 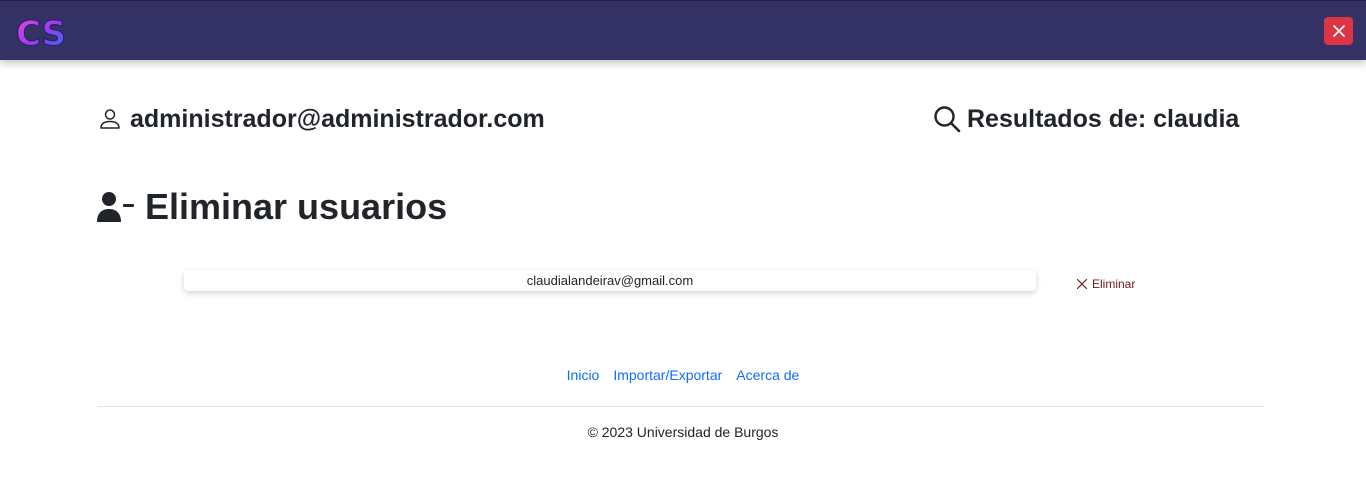 What do you see at coordinates (296, 206) in the screenshot?
I see `page-title: Eliminar usuarios` at bounding box center [296, 206].